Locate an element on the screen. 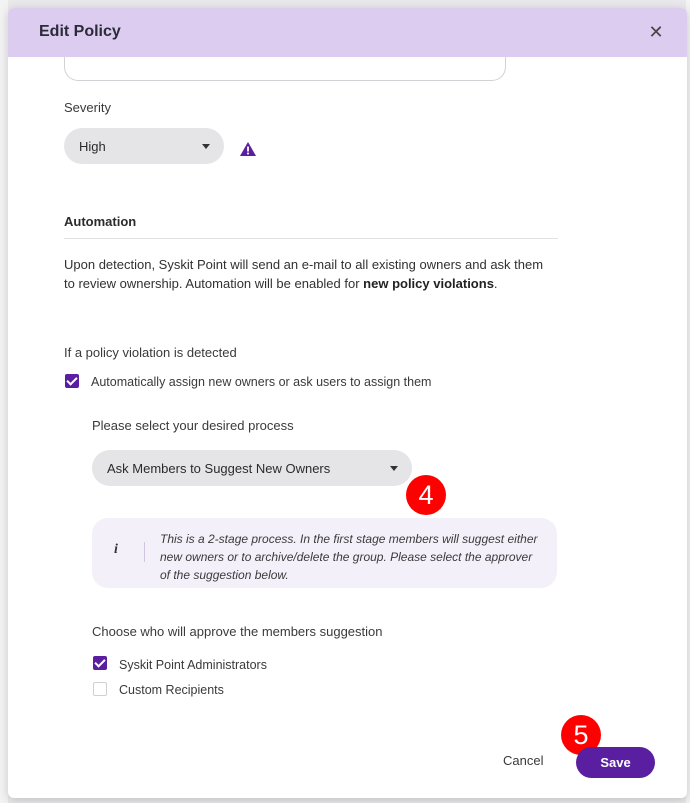  severity-select: High is located at coordinates (144, 146).